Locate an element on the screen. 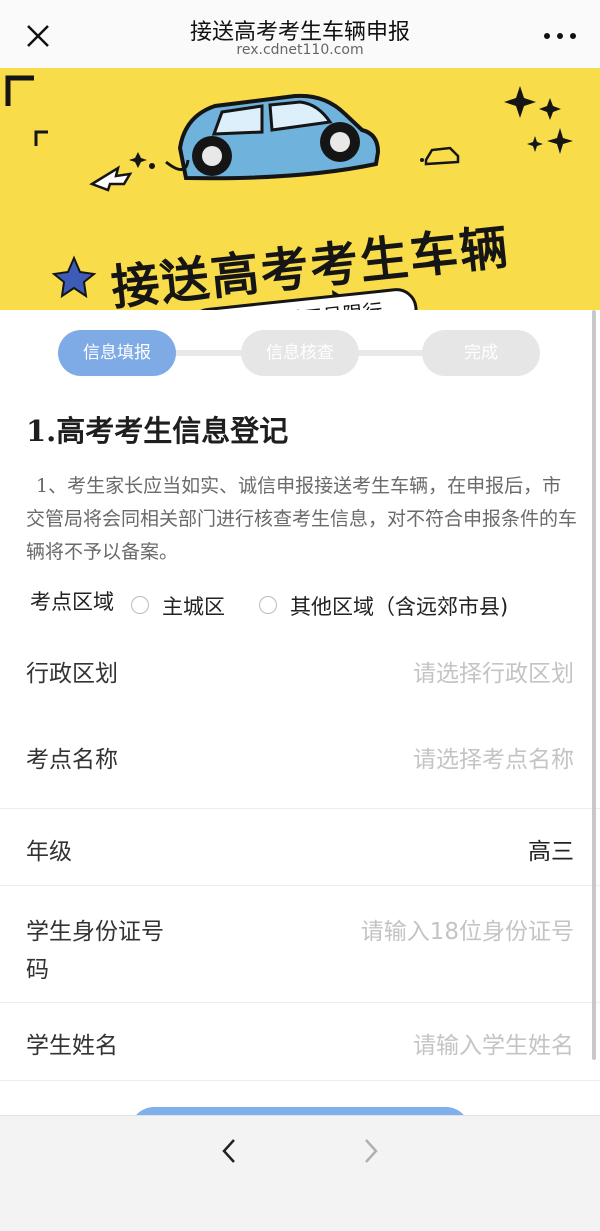 The image size is (600, 1231). district-label: 行政区划 is located at coordinates (72, 674).